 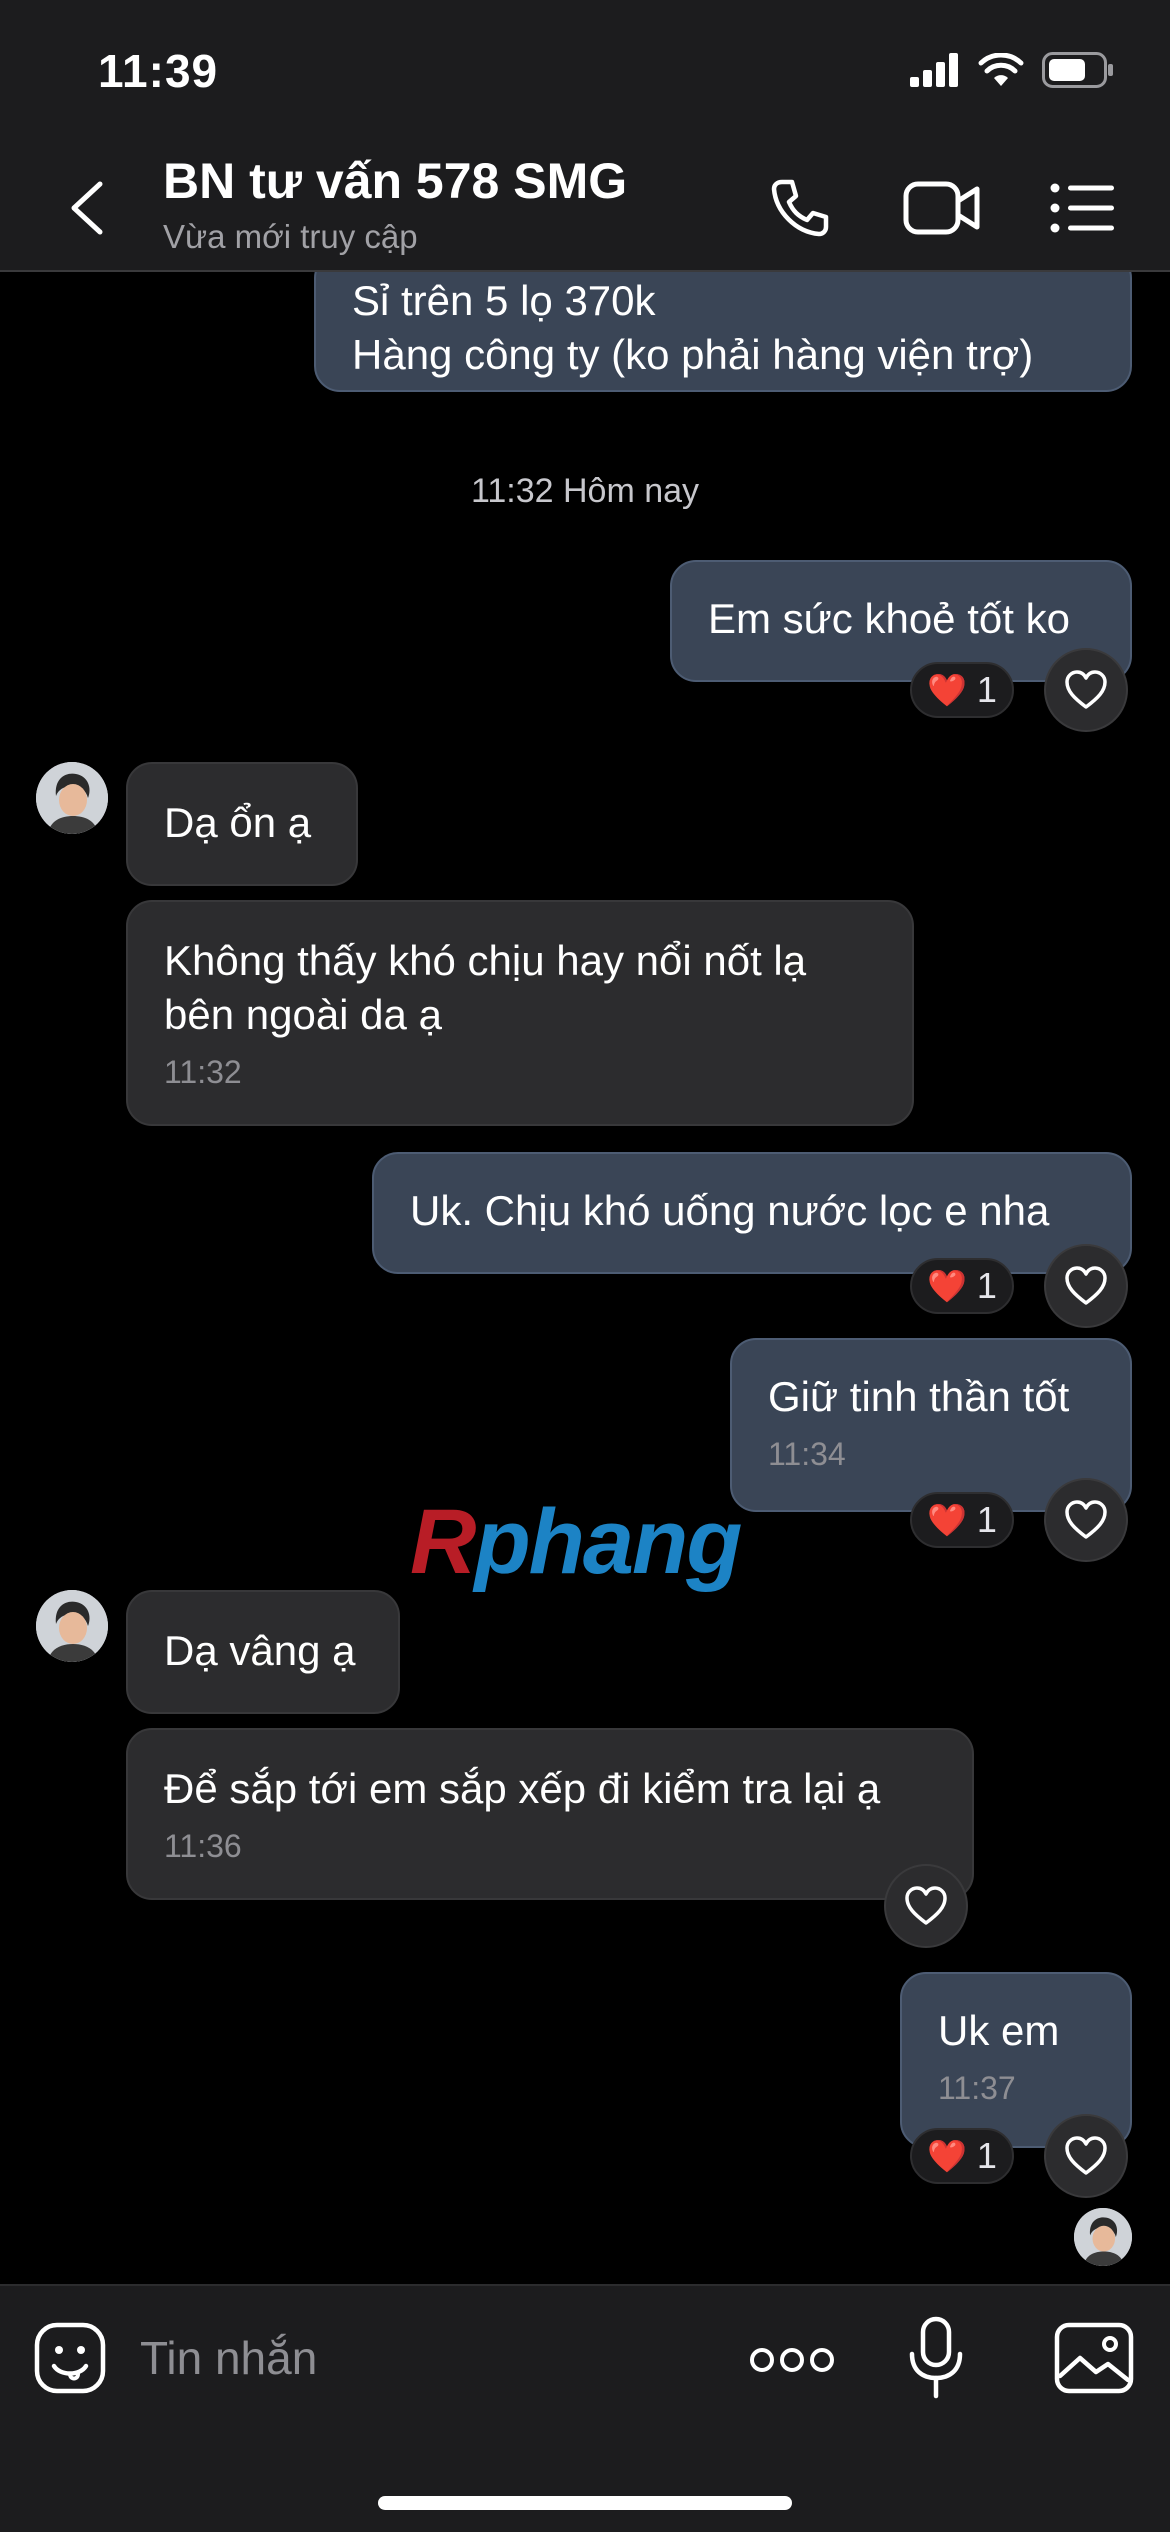 What do you see at coordinates (522, 1788) in the screenshot?
I see `message-text: Để sắp tới em sắp xếp đi kiểm tra lại ạ` at bounding box center [522, 1788].